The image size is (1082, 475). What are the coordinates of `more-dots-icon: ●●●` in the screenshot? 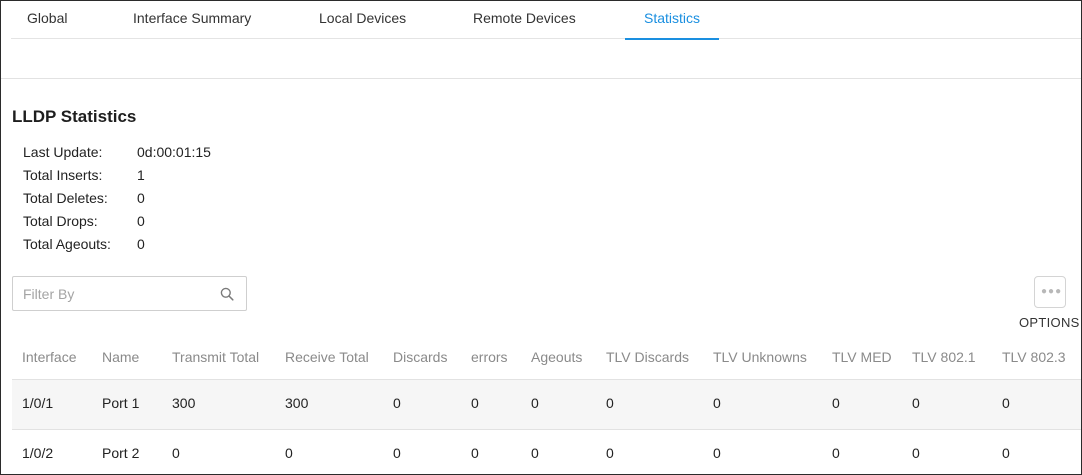 It's located at (1052, 291).